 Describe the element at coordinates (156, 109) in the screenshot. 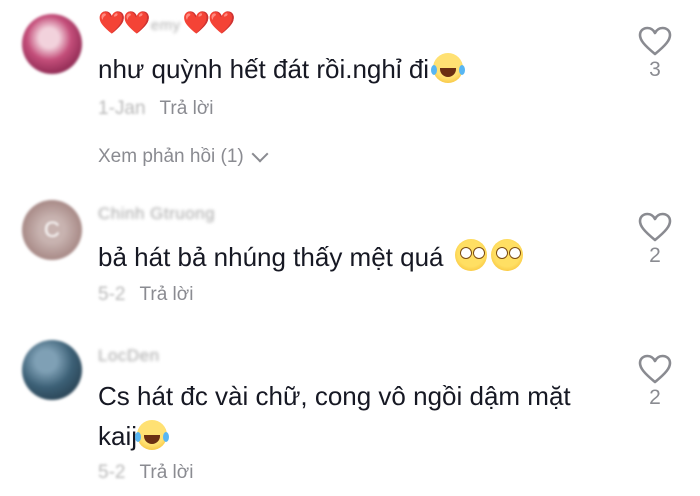

I see `comment-meta: 1-Jan Trả lời` at that location.